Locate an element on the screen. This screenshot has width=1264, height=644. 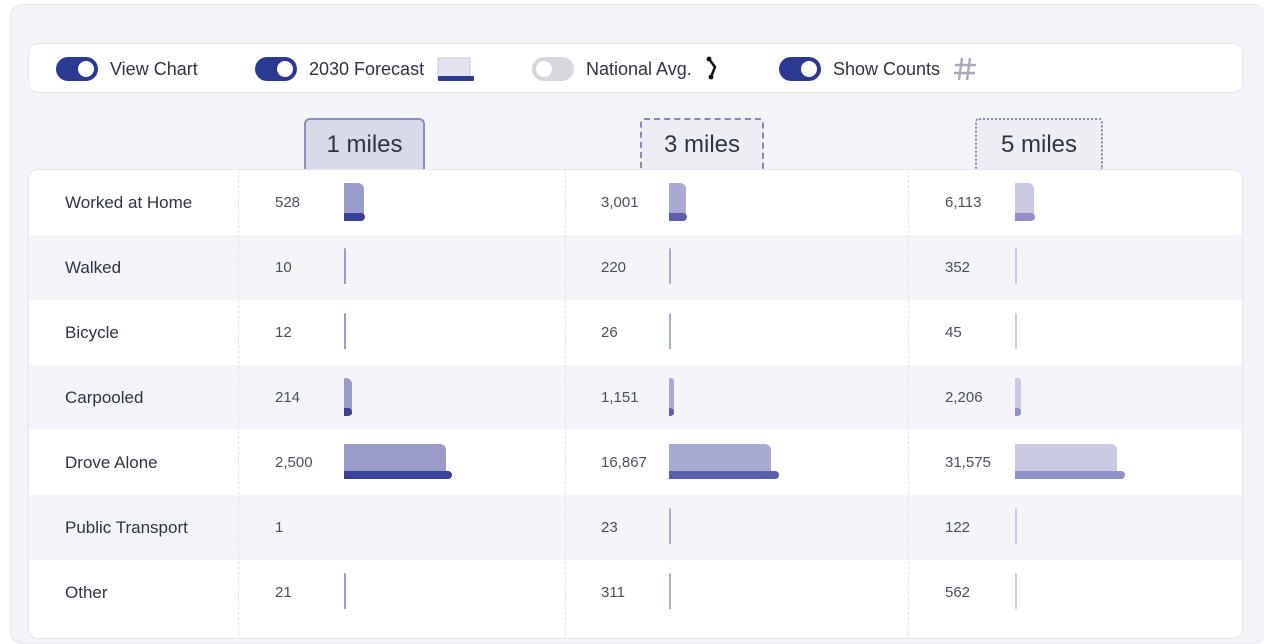
tab-1-miles: 1 miles is located at coordinates (364, 144).